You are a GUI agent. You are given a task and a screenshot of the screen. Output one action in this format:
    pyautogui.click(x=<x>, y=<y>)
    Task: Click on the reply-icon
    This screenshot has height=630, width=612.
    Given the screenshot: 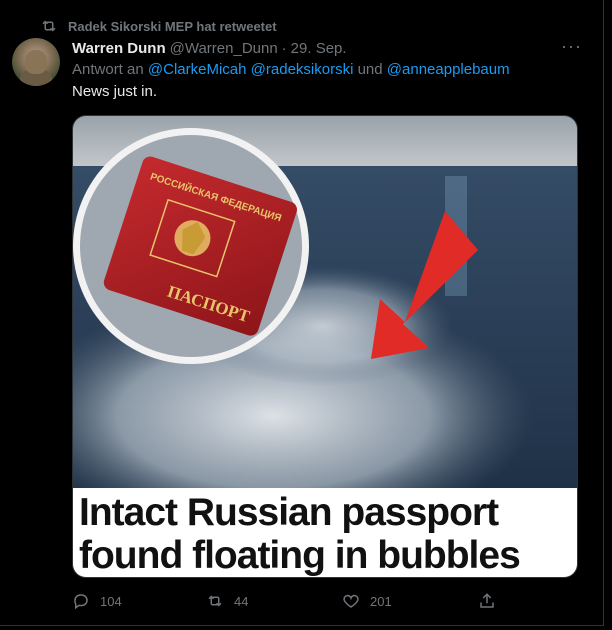 What is the action you would take?
    pyautogui.click(x=81, y=602)
    